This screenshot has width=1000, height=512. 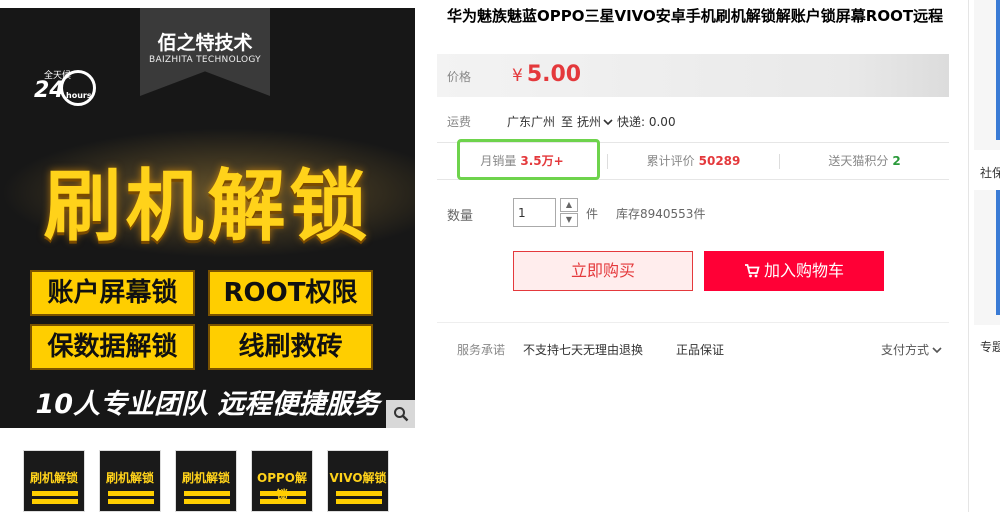 I want to click on quantity-decrease: ▼, so click(x=569, y=220).